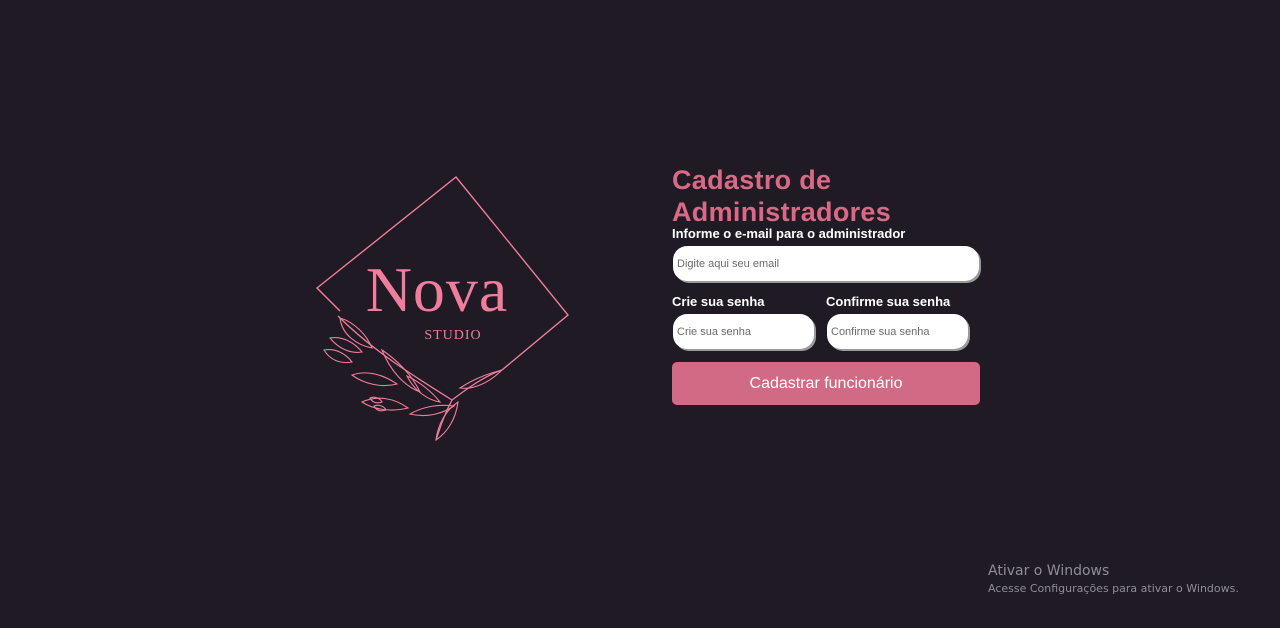 The height and width of the screenshot is (628, 1280). I want to click on register-employee-button: Cadastrar funcionário, so click(826, 383).